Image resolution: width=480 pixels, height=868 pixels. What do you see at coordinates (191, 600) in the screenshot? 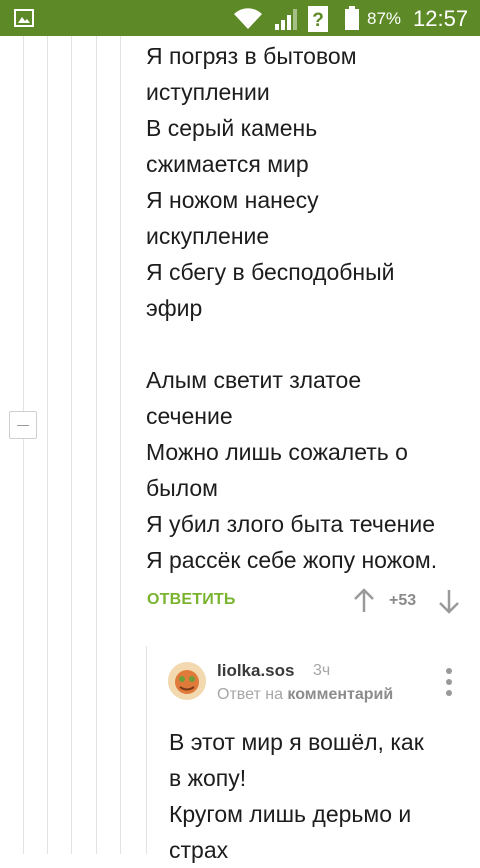
I see `reply-button: ОТВЕТИТЬ` at bounding box center [191, 600].